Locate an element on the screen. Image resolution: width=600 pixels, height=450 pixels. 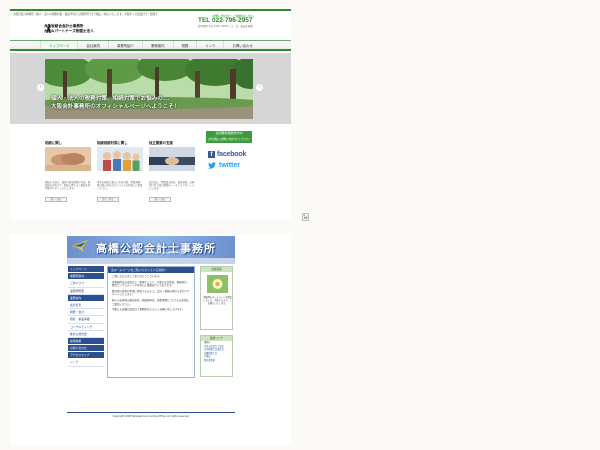
free-consultation-banner: 初回無料相談受付中 お気軽にお問い合わせください is located at coordinates (229, 137).